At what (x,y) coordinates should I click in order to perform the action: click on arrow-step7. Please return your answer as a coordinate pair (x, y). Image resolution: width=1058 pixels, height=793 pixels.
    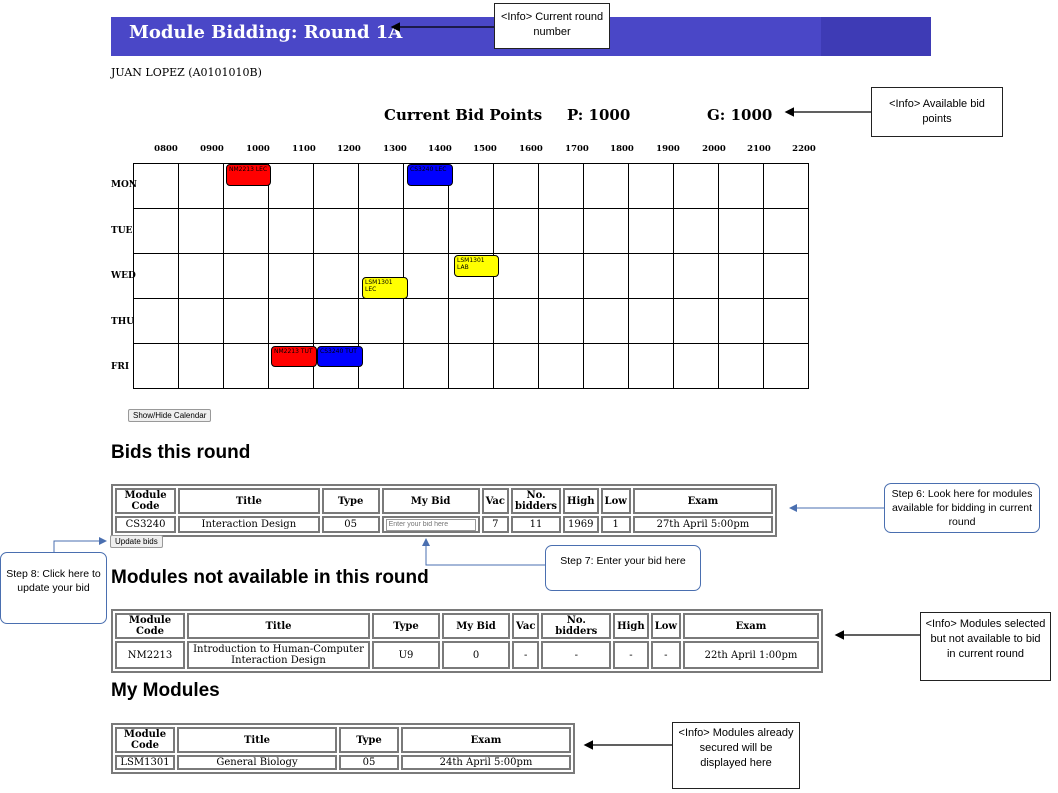
    Looking at the image, I should click on (483, 552).